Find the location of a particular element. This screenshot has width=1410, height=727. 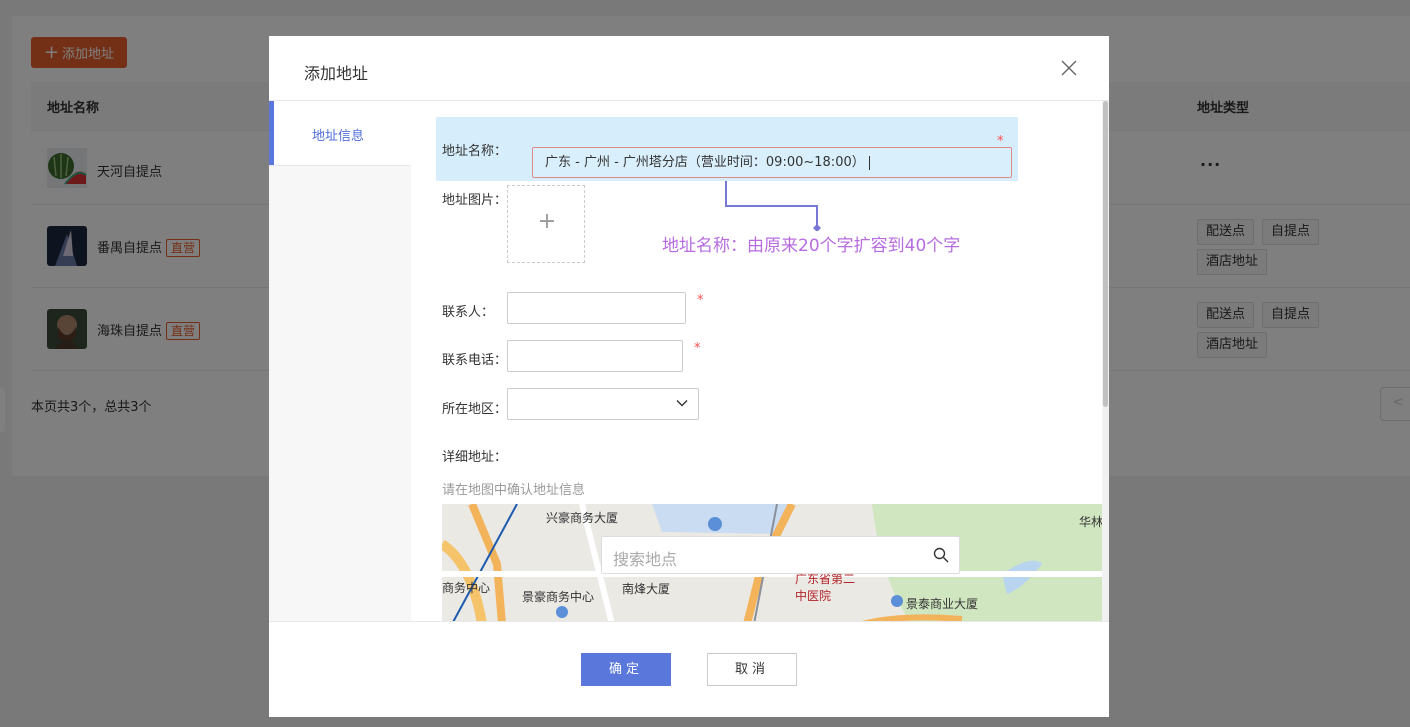

image-upload-box: + is located at coordinates (546, 224).